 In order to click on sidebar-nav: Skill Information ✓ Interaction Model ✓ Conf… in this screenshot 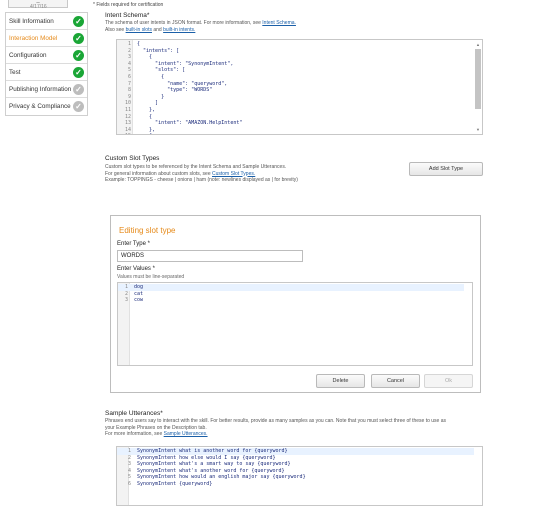, I will do `click(46, 64)`.